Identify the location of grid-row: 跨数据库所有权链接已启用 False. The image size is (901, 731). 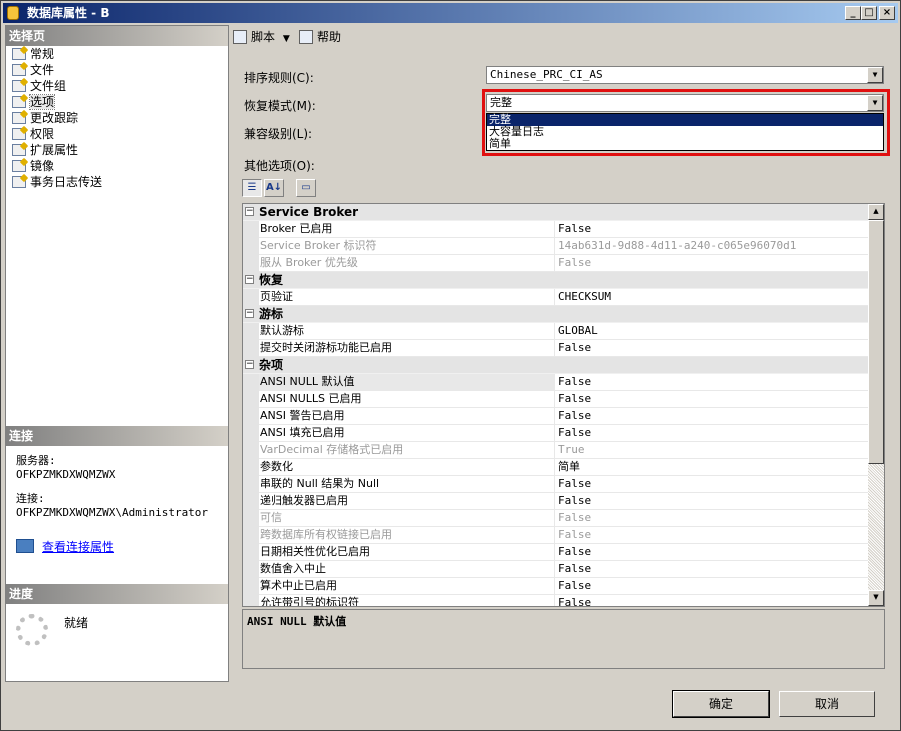
(555, 535).